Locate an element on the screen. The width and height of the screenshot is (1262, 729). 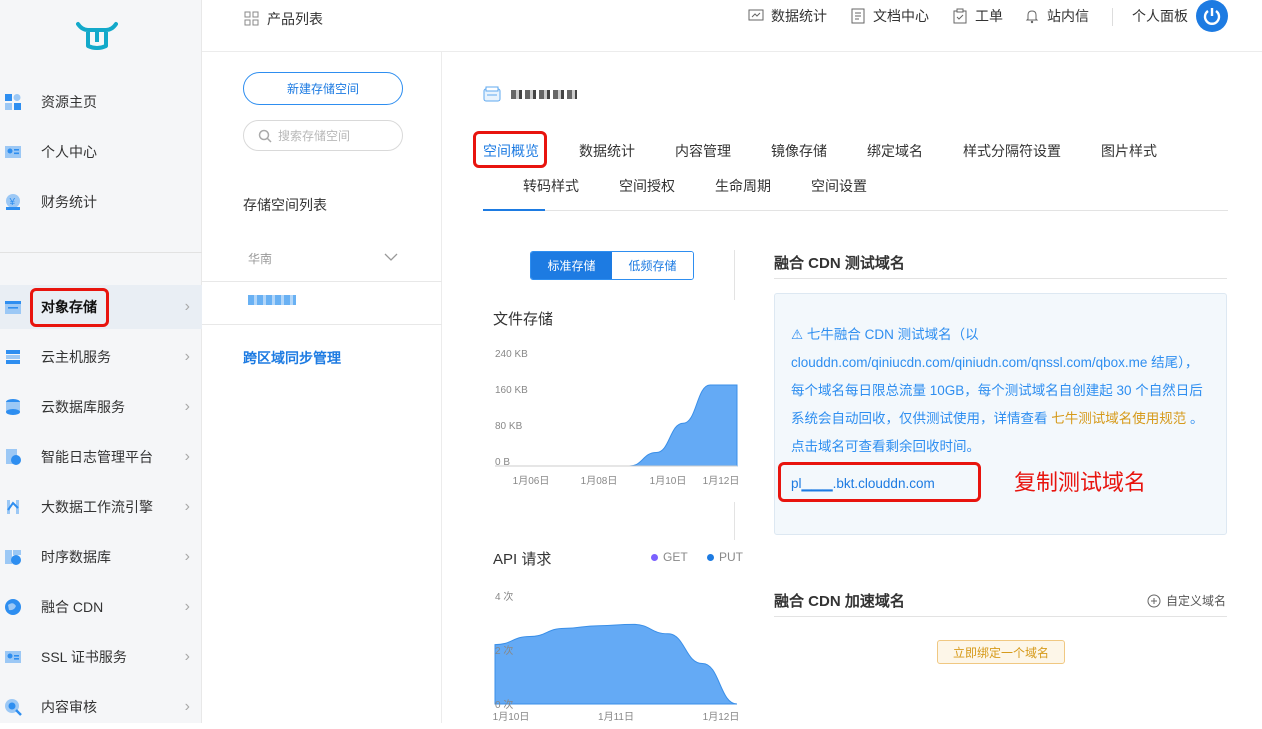
sidebar-item-label: 资源主页 is located at coordinates (69, 102).